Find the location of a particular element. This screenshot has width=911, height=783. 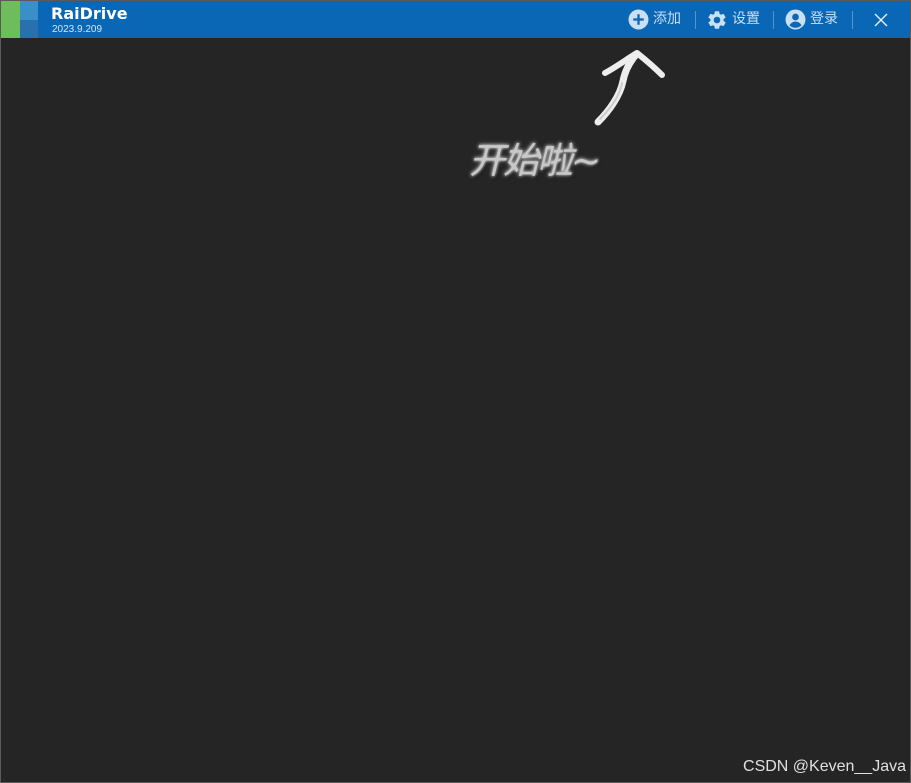

login-button-label: 登录 is located at coordinates (824, 19).